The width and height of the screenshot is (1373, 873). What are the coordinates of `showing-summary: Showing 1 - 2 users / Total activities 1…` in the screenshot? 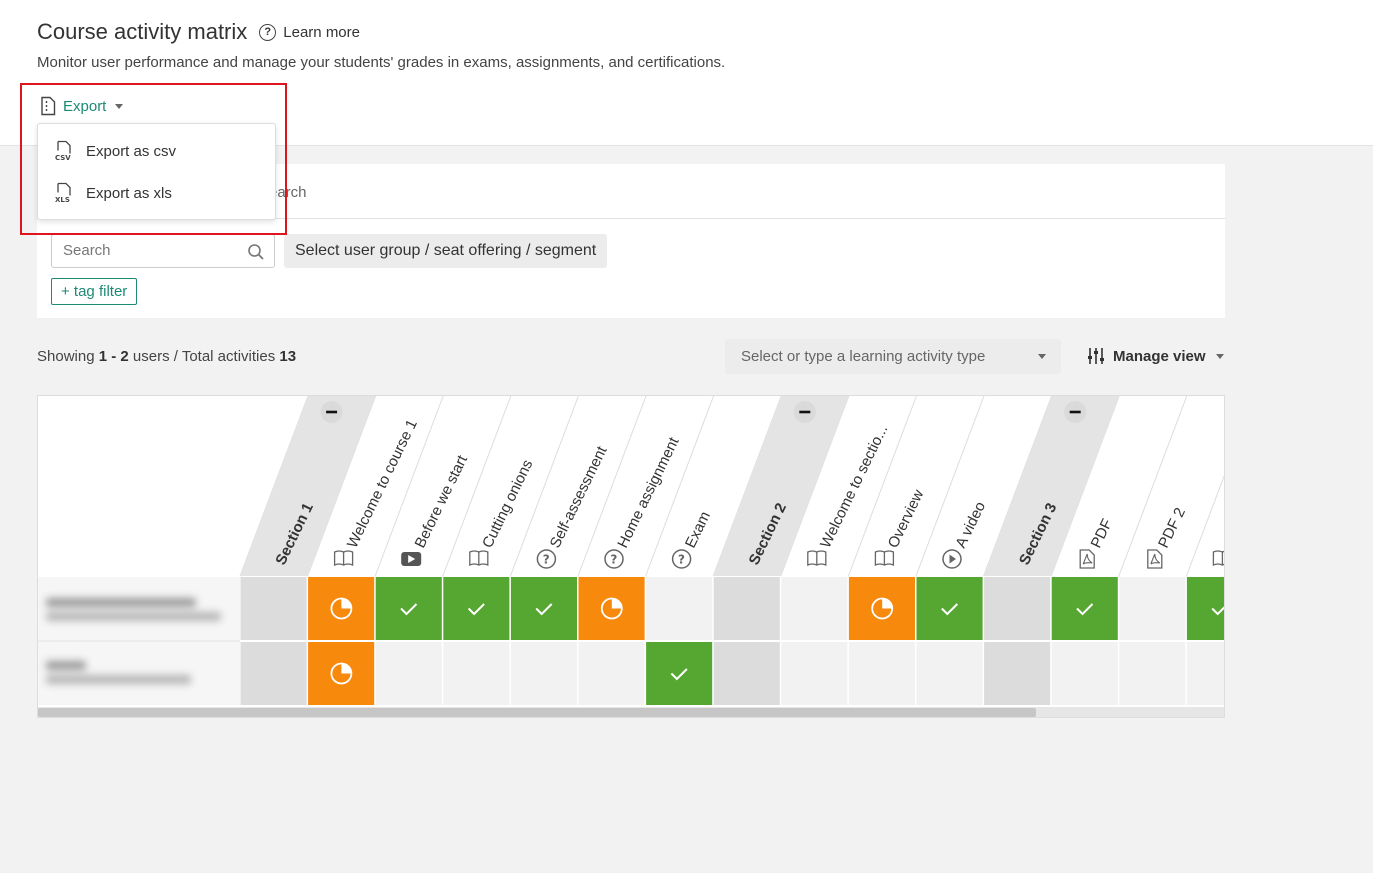 It's located at (166, 356).